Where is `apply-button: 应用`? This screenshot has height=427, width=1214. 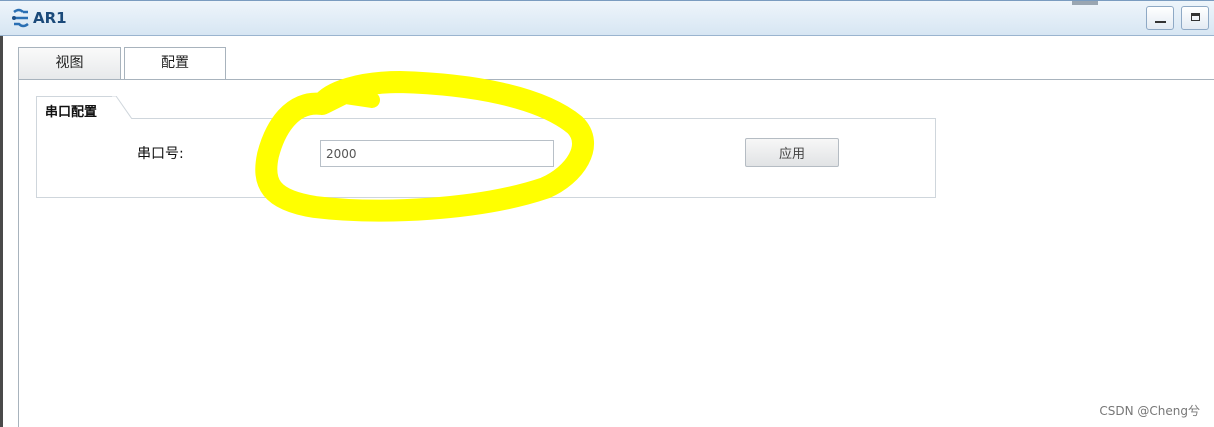
apply-button: 应用 is located at coordinates (792, 152).